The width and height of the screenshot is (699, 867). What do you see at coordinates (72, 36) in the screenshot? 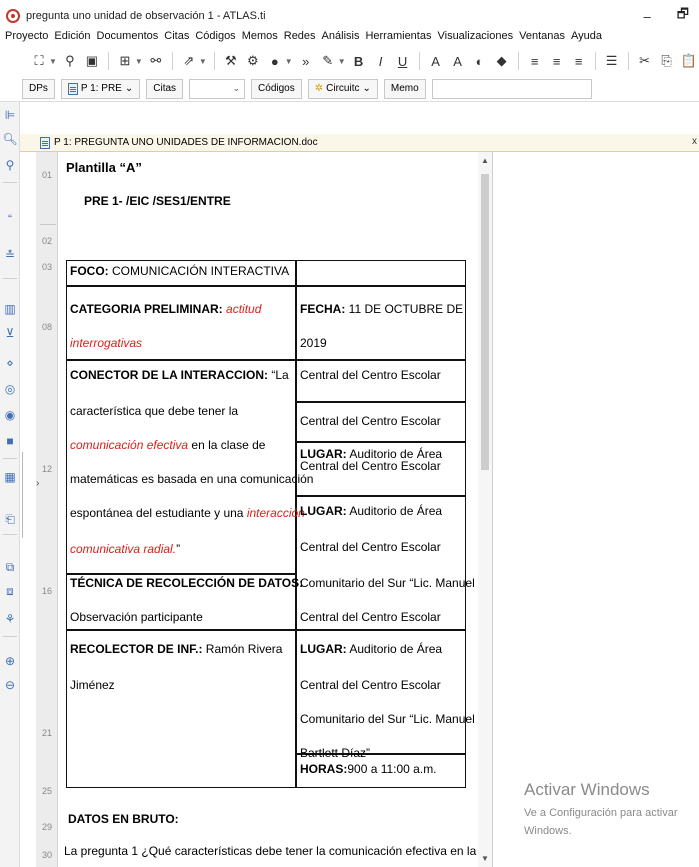
I see `menu-edicion: Edición` at bounding box center [72, 36].